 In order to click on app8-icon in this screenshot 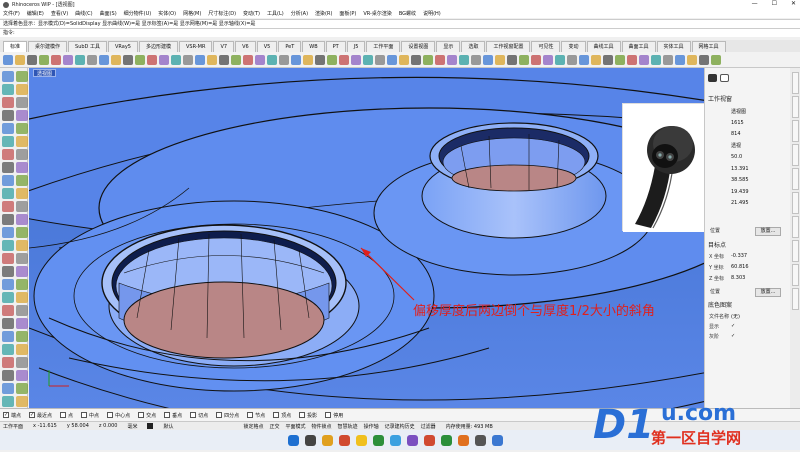, I will do `click(480, 440)`.